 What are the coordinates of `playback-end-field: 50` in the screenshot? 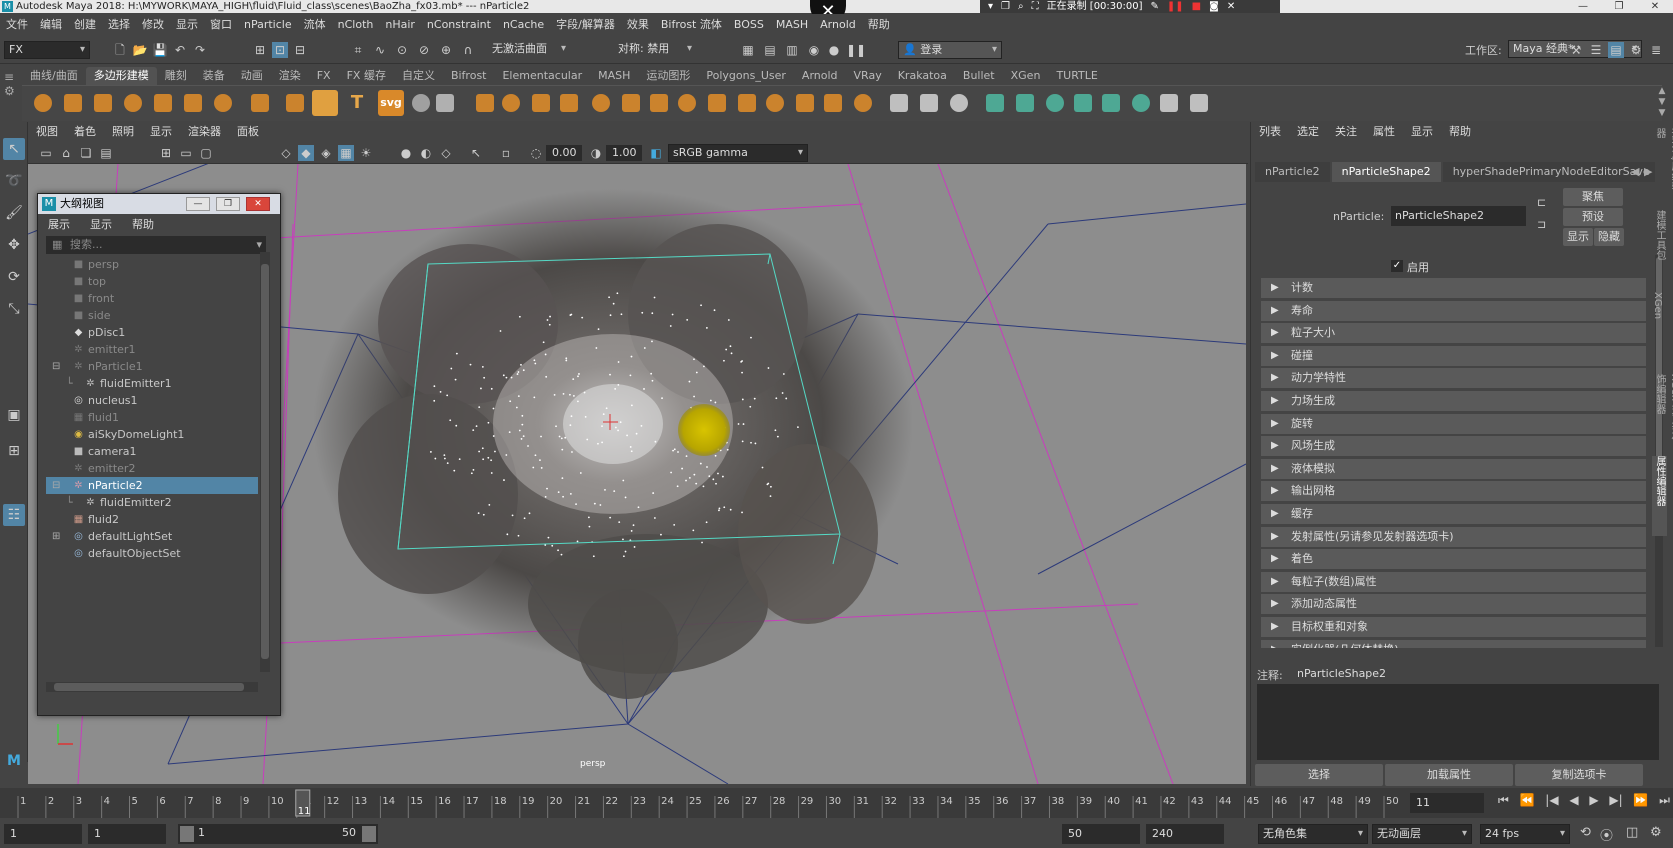 It's located at (1101, 834).